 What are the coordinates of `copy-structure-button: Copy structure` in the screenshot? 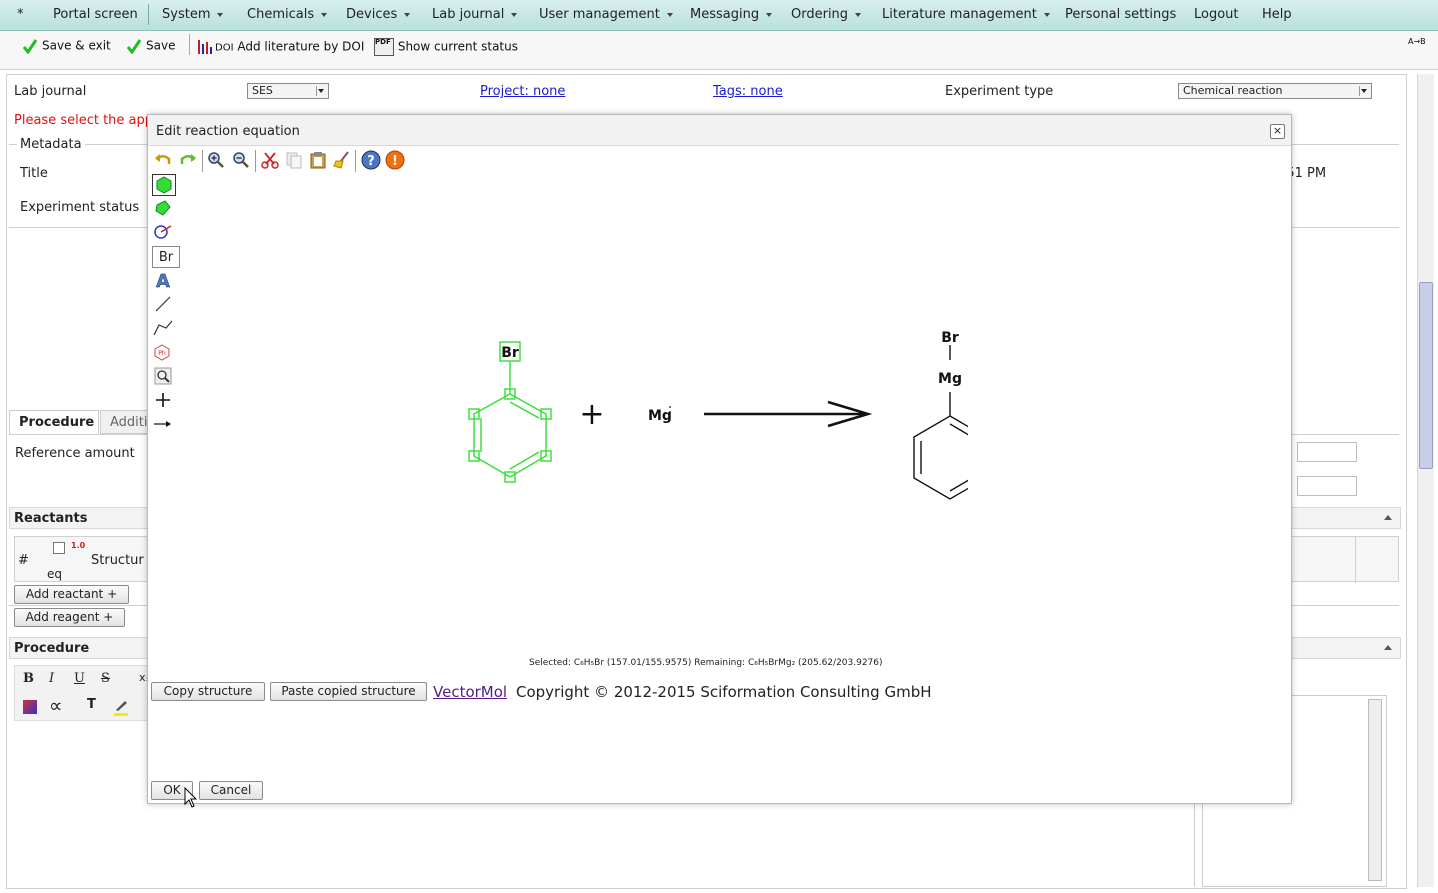 It's located at (208, 691).